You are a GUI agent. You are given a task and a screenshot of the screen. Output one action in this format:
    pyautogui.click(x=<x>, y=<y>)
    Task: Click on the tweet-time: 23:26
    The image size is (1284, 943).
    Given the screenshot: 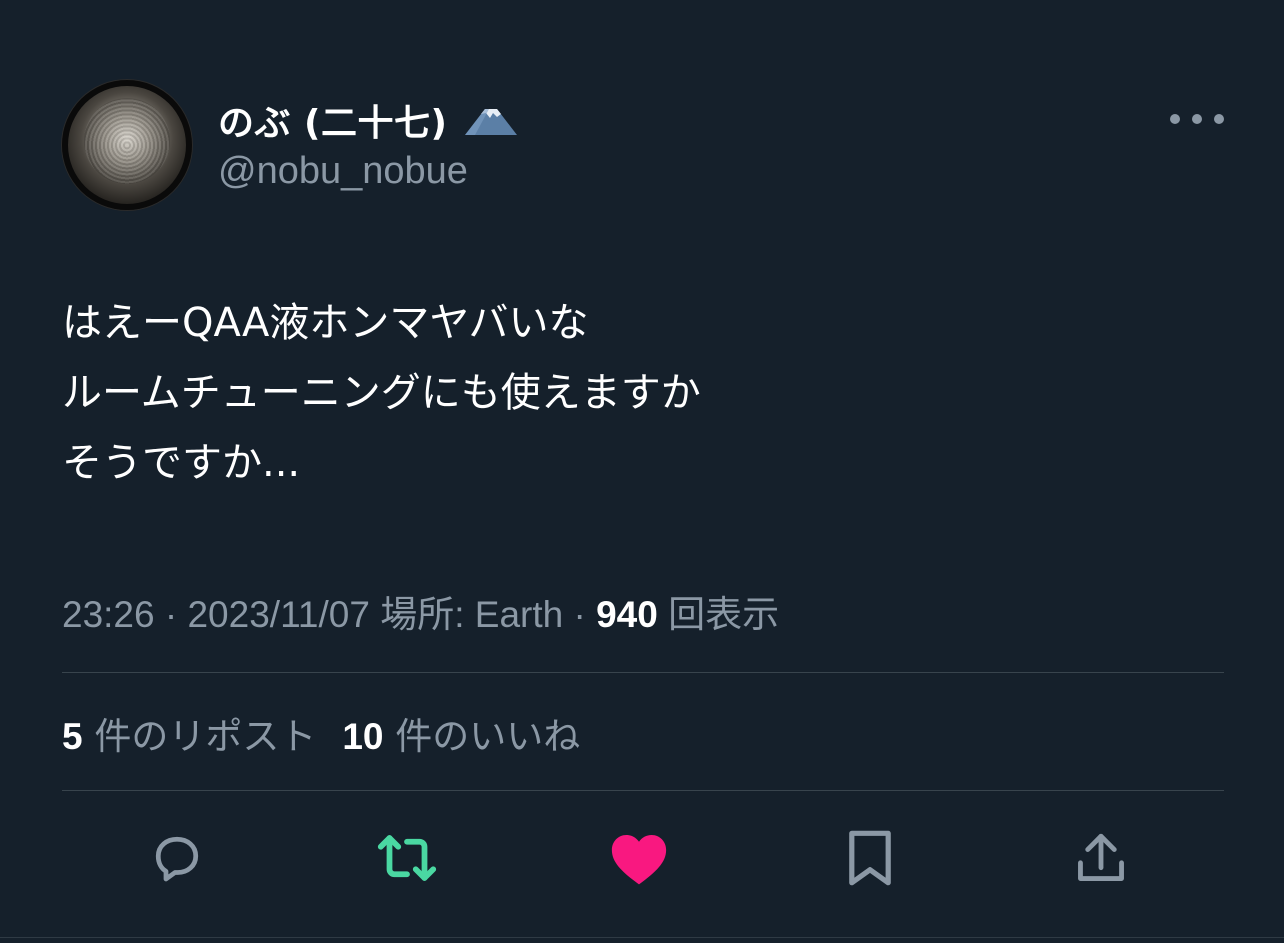 What is the action you would take?
    pyautogui.click(x=108, y=614)
    